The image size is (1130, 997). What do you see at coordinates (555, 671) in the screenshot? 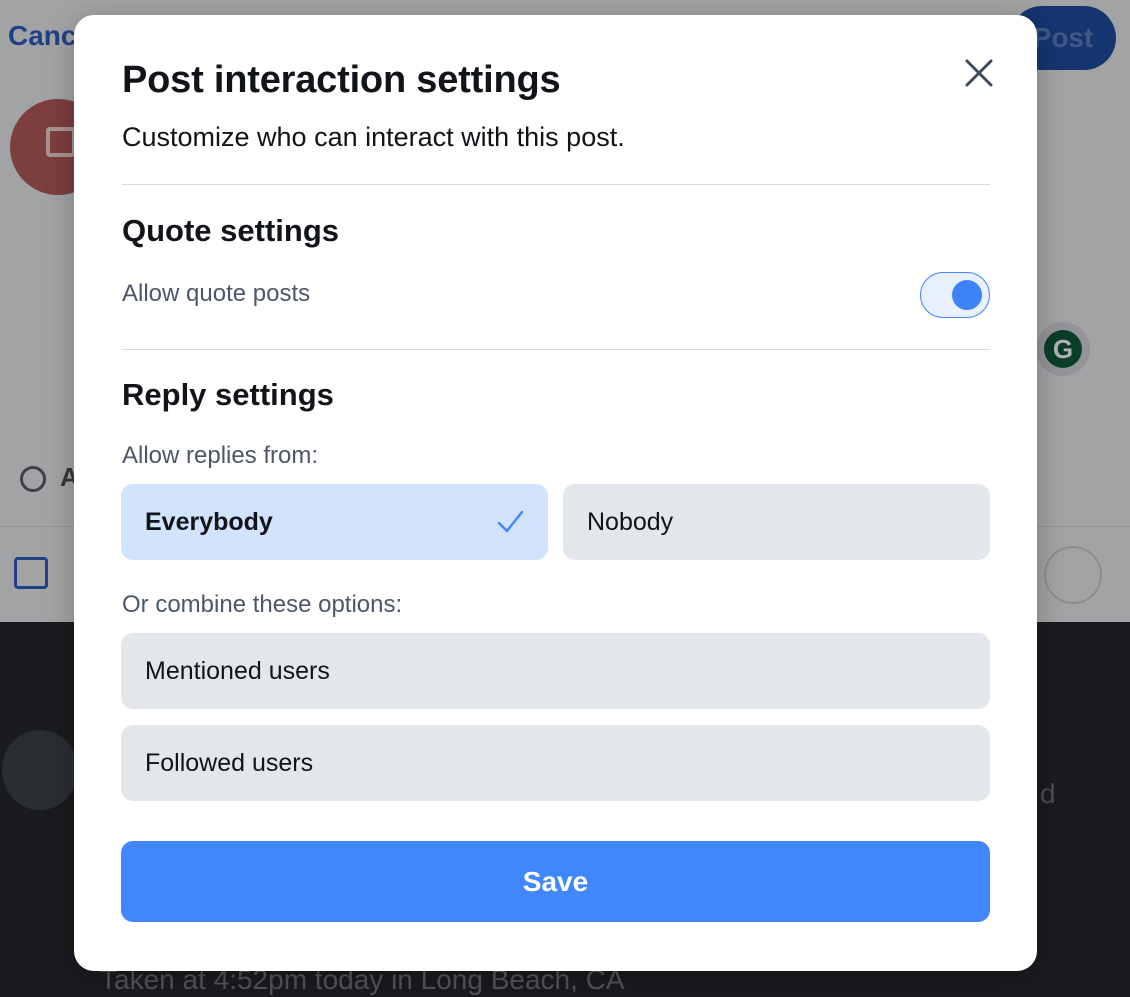
I see `reply-option-mentioned-users: Mentioned users` at bounding box center [555, 671].